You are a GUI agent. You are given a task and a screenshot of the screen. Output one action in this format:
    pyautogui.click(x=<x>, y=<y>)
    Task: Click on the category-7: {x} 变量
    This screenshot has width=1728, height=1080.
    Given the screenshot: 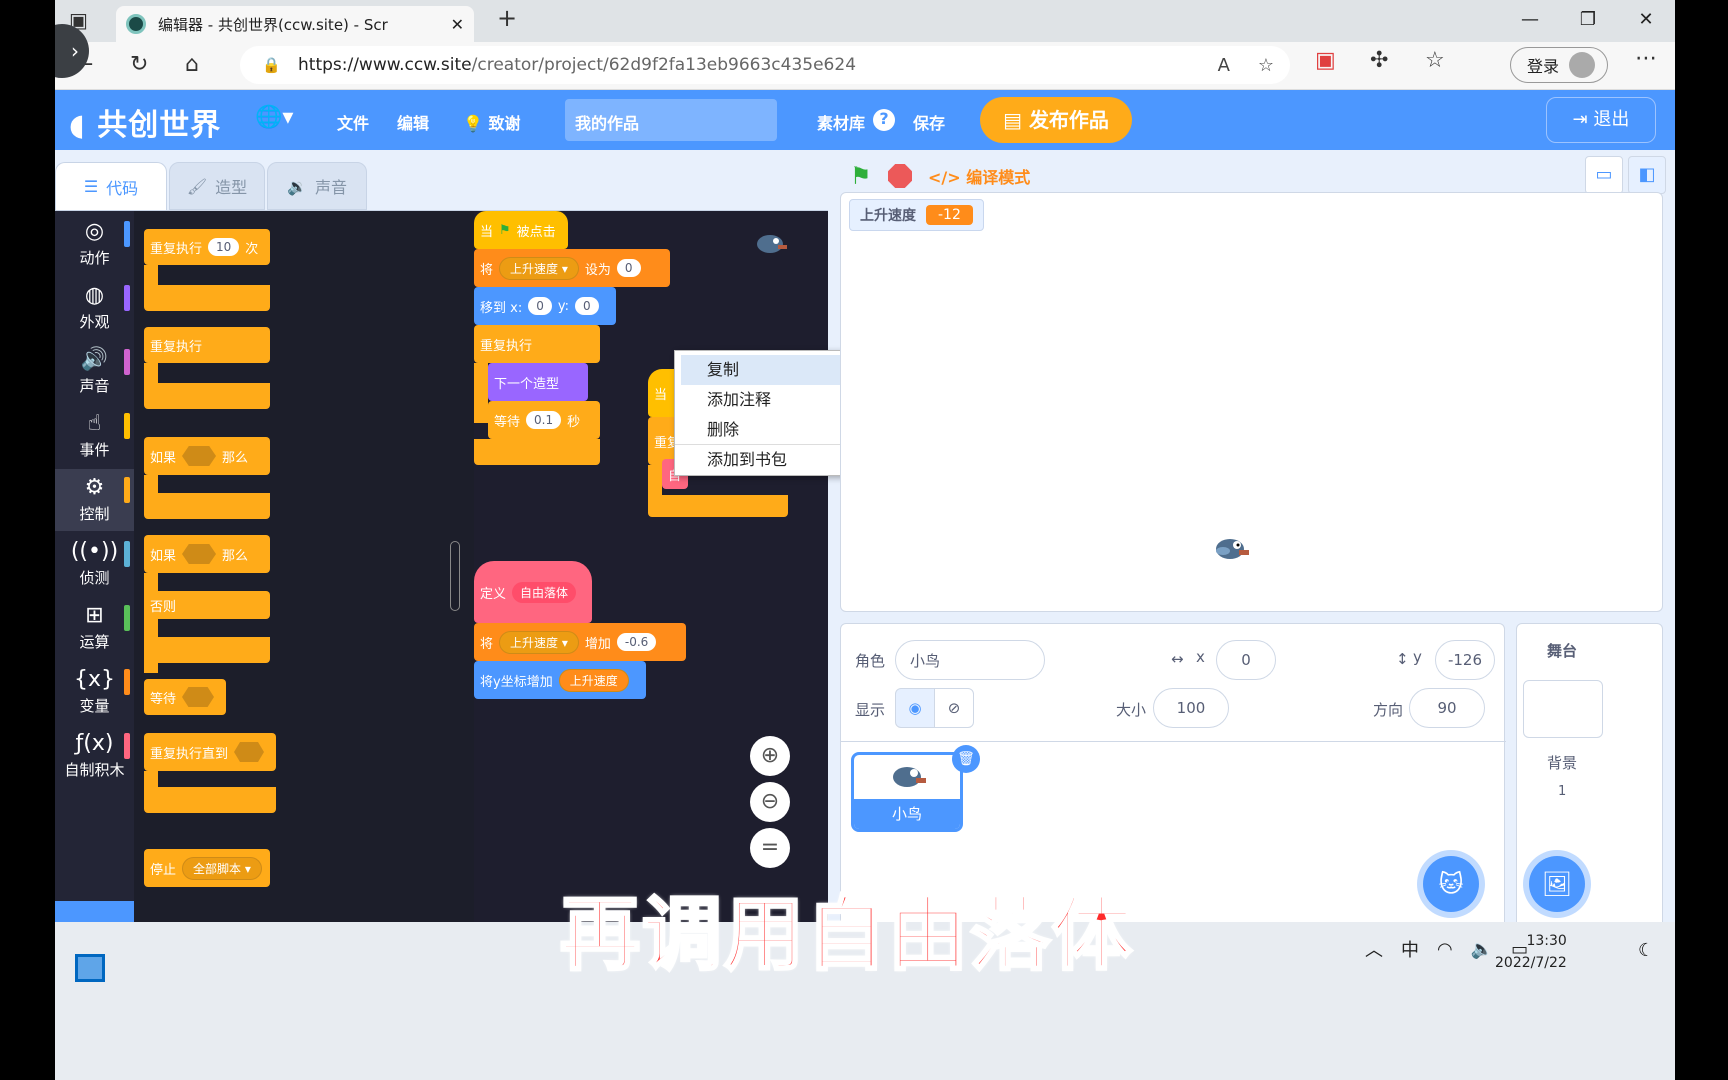 What is the action you would take?
    pyautogui.click(x=94, y=692)
    